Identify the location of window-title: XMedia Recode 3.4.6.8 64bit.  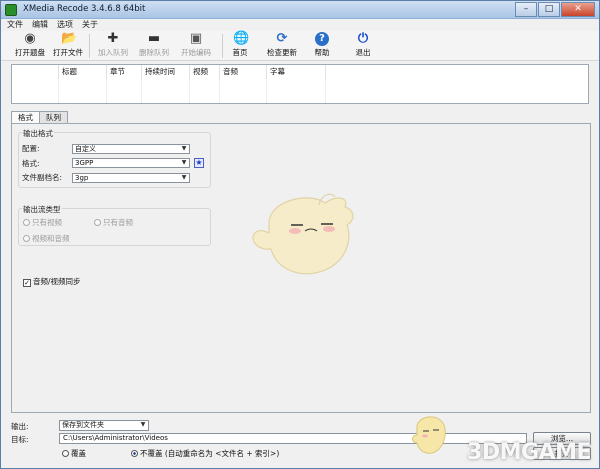
(84, 9).